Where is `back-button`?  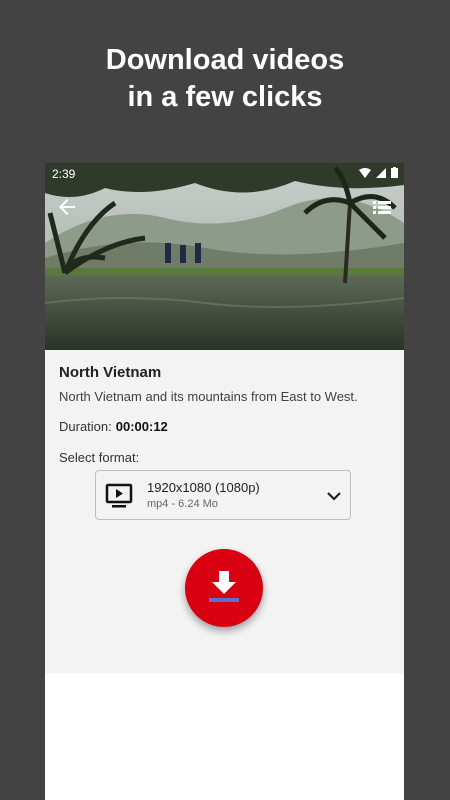 back-button is located at coordinates (67, 207).